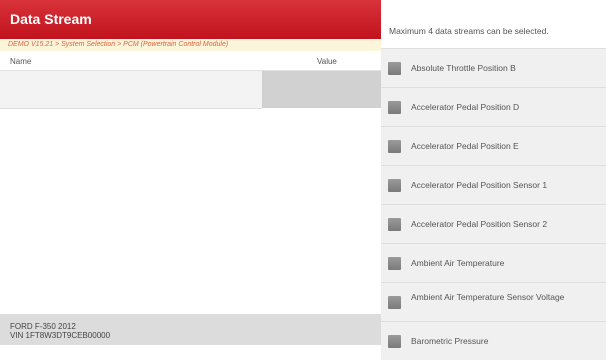  What do you see at coordinates (60, 335) in the screenshot?
I see `vehicle-vin: VIN 1FT8W3DT9CEB00000` at bounding box center [60, 335].